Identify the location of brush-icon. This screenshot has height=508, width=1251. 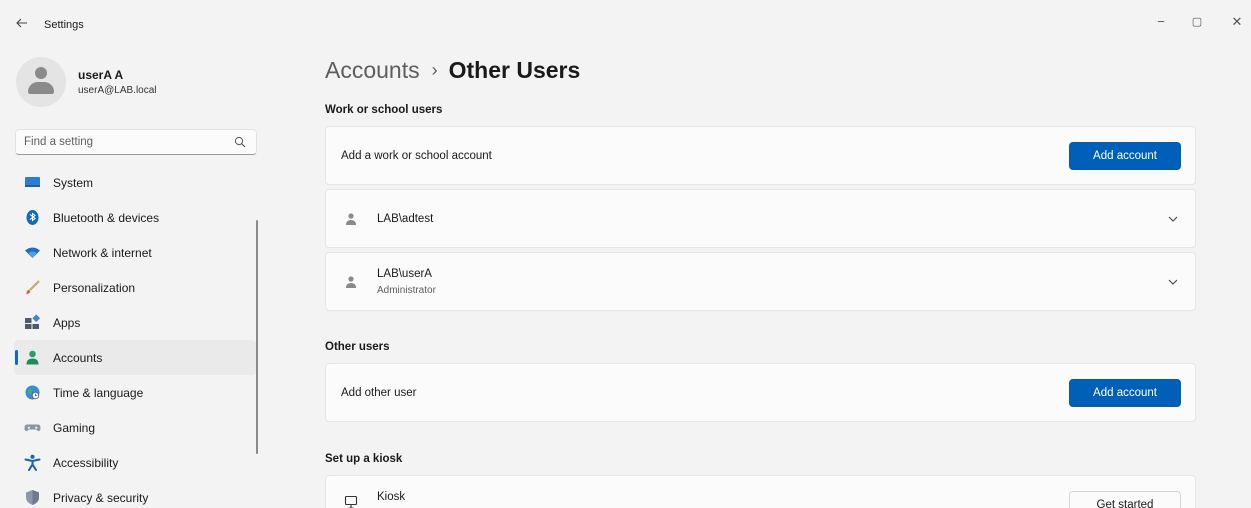
(33, 287).